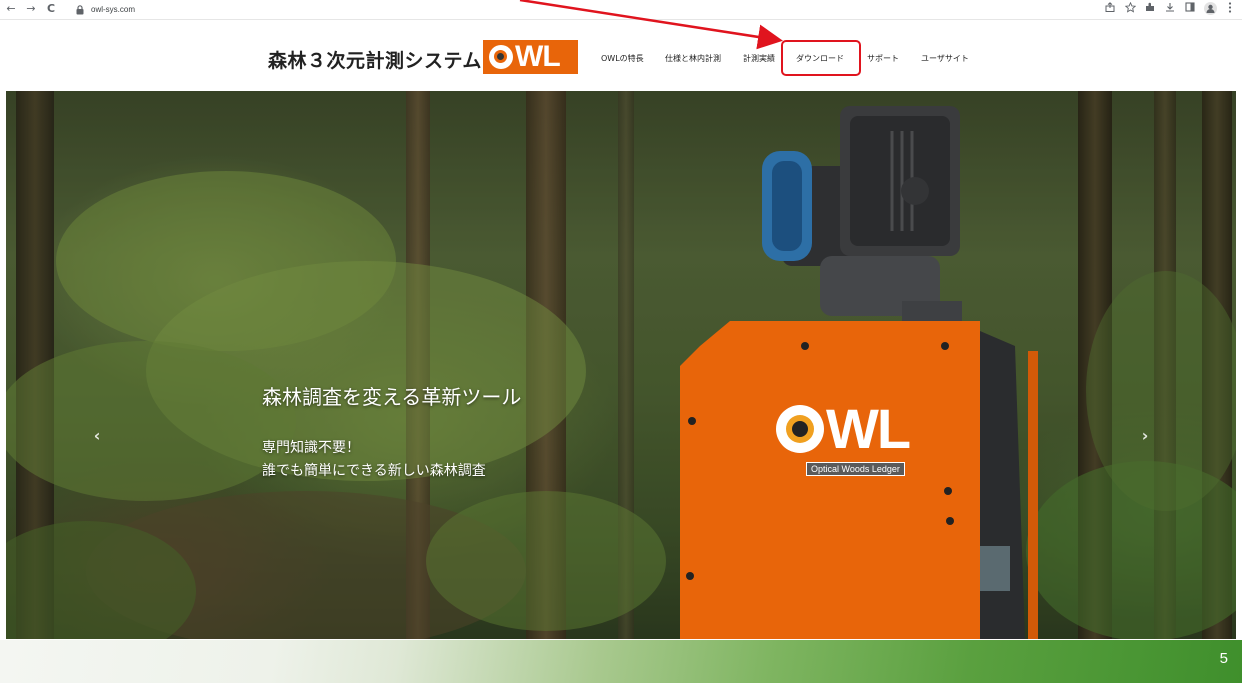 The width and height of the screenshot is (1242, 683). I want to click on nav-item-results: 計測実績, so click(759, 58).